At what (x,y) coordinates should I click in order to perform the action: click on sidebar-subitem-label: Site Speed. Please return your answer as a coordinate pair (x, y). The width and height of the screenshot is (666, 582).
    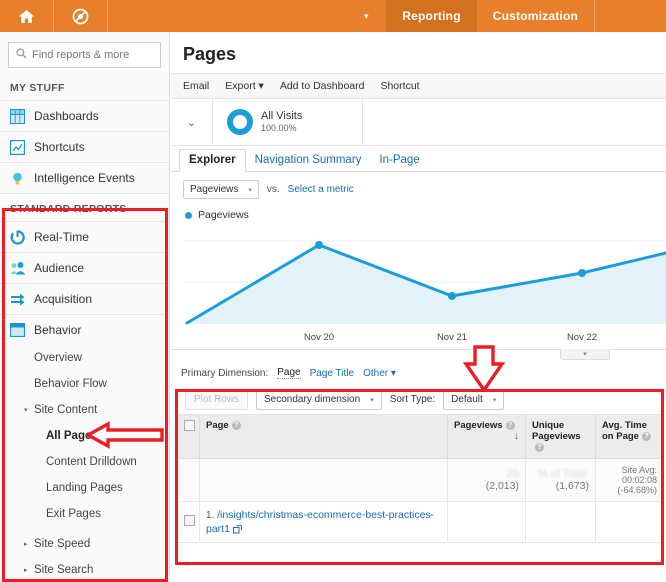
    Looking at the image, I should click on (62, 544).